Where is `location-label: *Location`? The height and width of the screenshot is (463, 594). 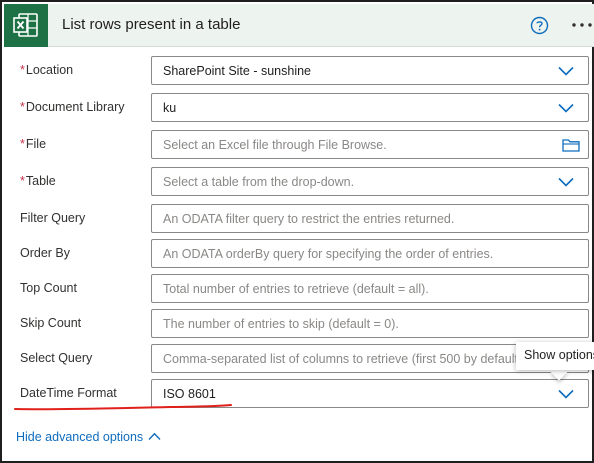
location-label: *Location is located at coordinates (47, 70).